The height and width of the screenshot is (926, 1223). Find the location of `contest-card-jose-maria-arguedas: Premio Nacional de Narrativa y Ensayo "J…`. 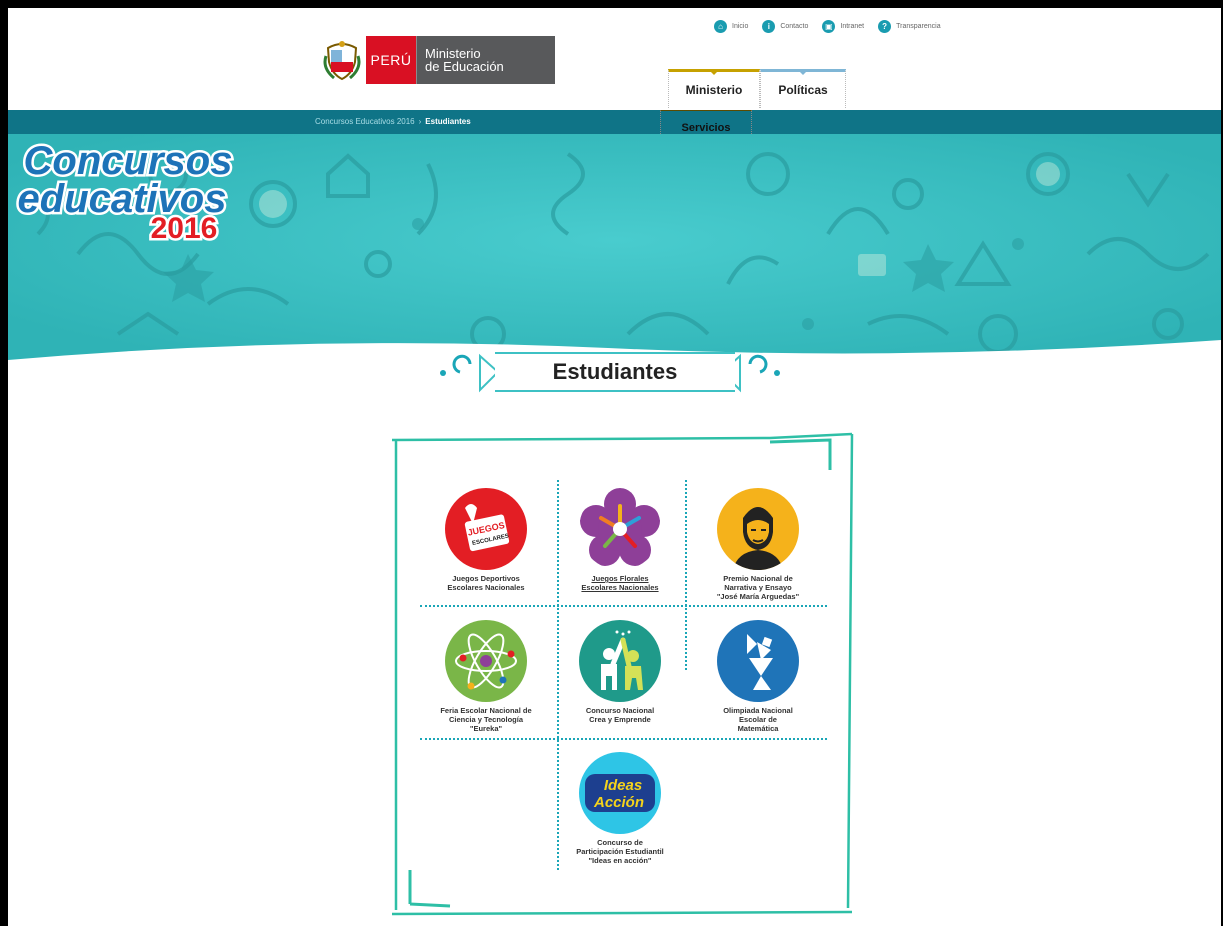

contest-card-jose-maria-arguedas: Premio Nacional de Narrativa y Ensayo "J… is located at coordinates (758, 544).